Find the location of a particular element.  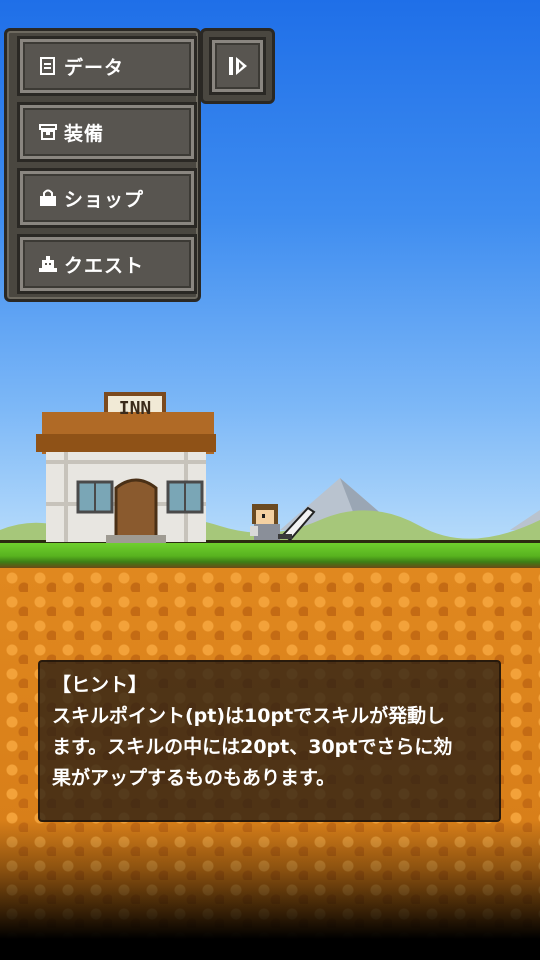

hint-title: 【ヒント】 is located at coordinates (100, 685).